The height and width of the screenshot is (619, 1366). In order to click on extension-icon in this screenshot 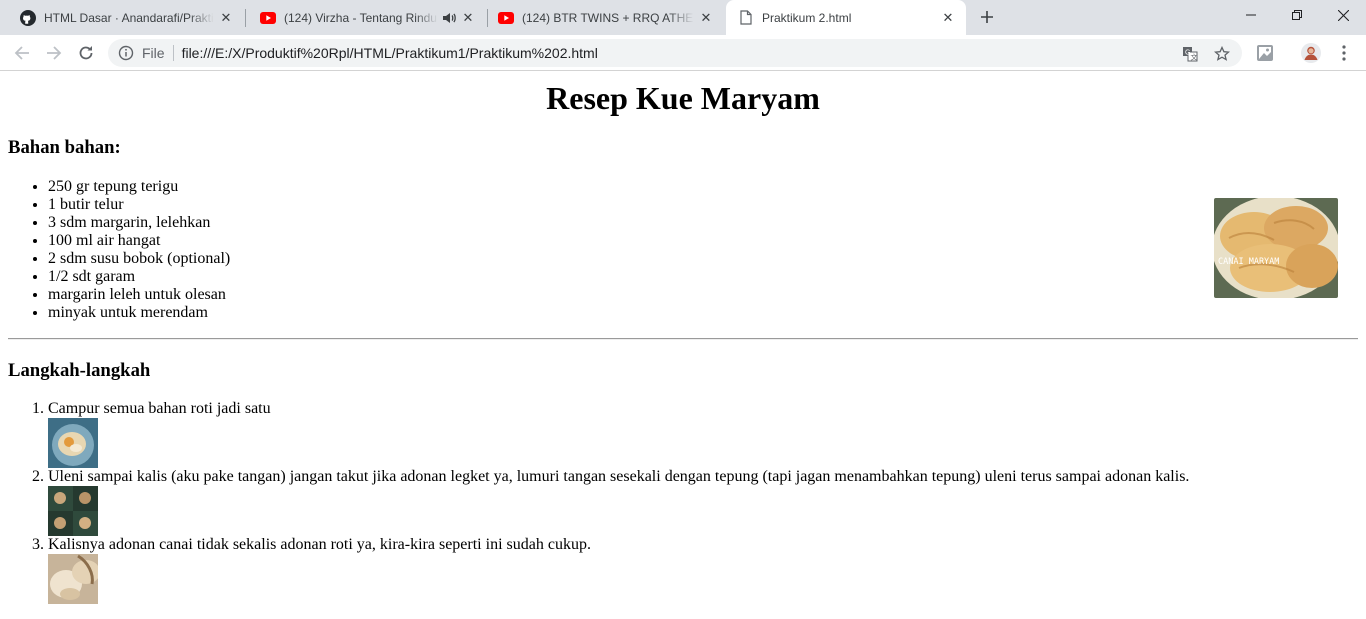, I will do `click(1265, 53)`.